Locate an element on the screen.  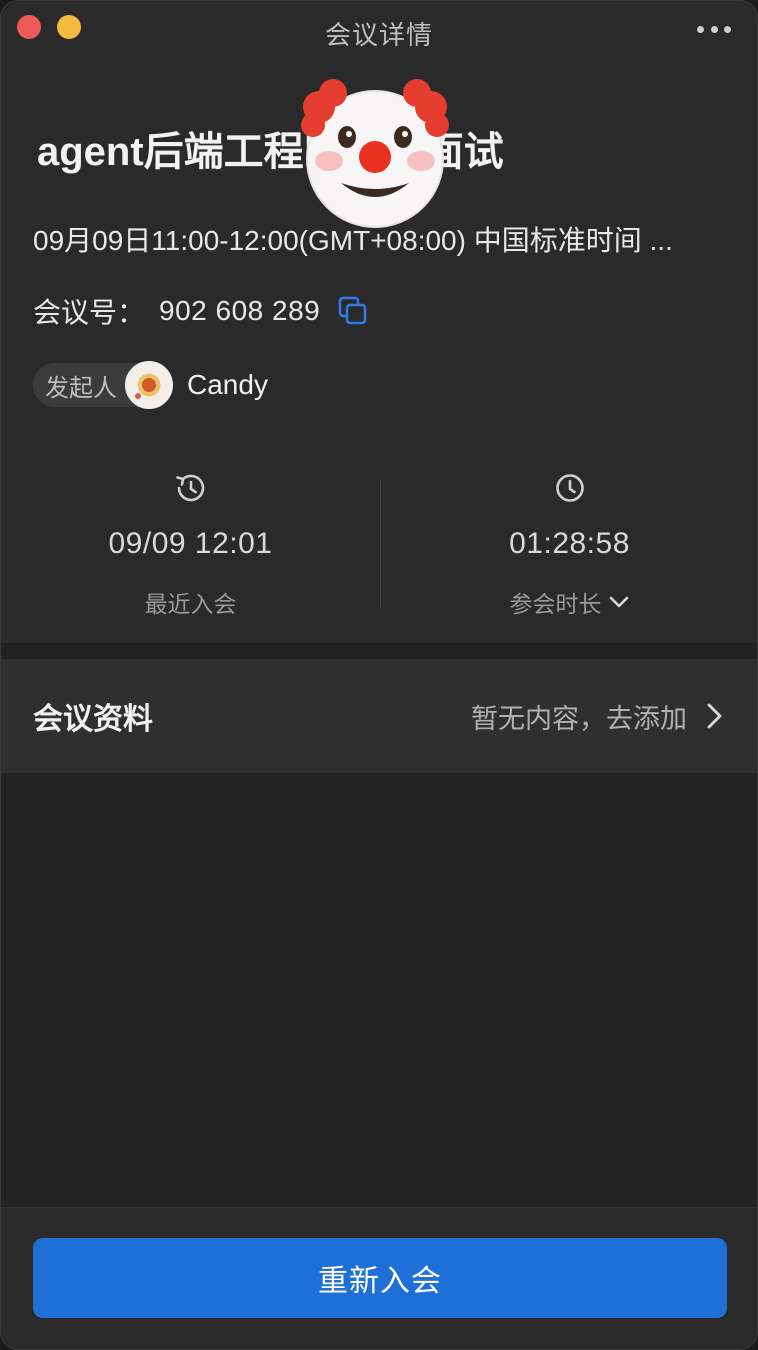
last-join-stat: 09/09 12:01 最近入会 is located at coordinates (190, 544).